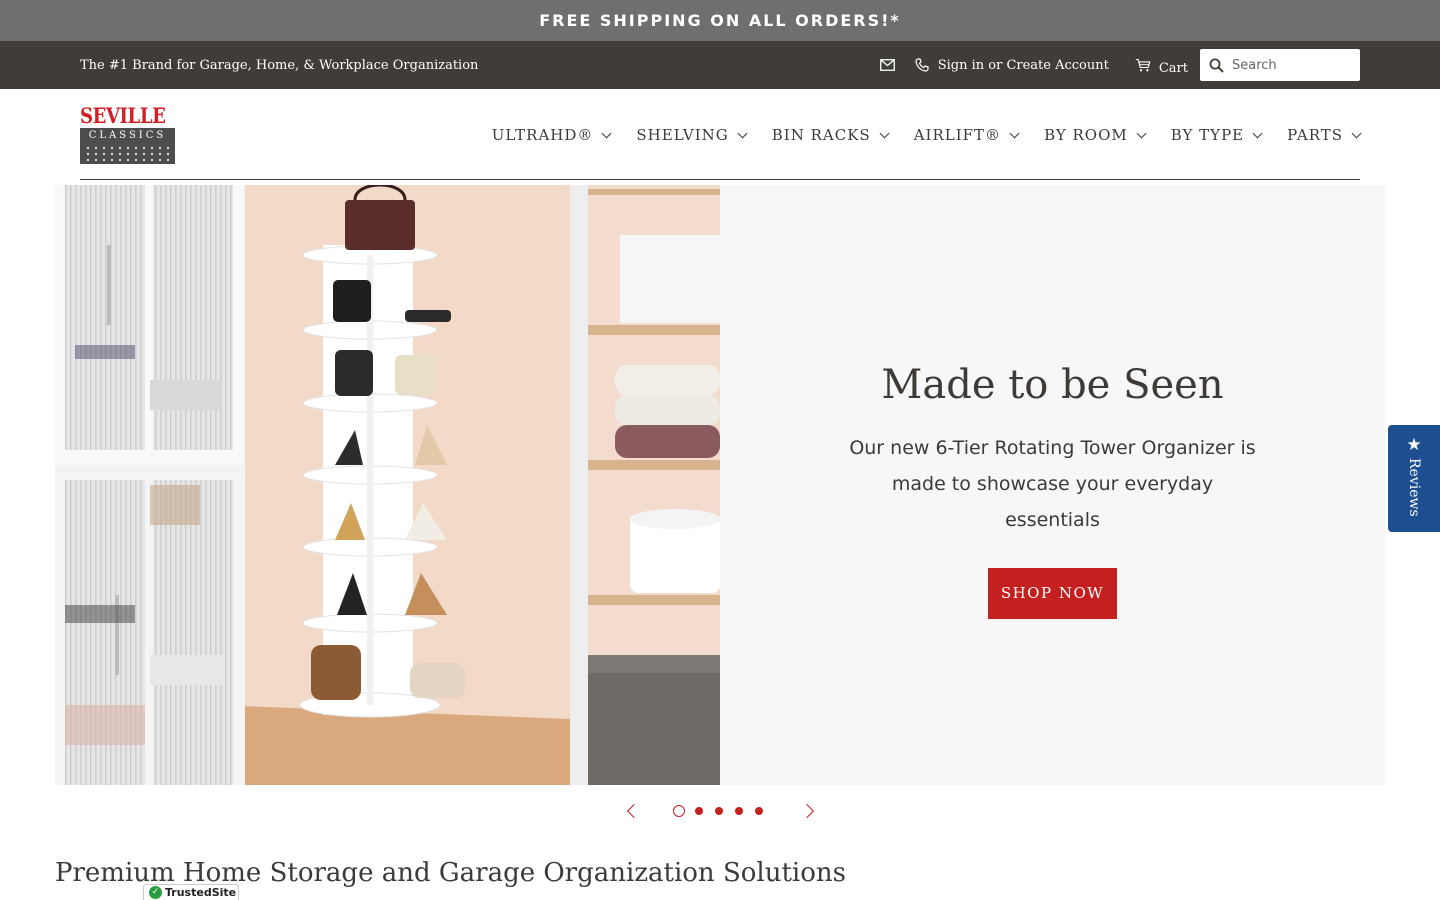  I want to click on nav-item-label: PARTS, so click(1315, 134).